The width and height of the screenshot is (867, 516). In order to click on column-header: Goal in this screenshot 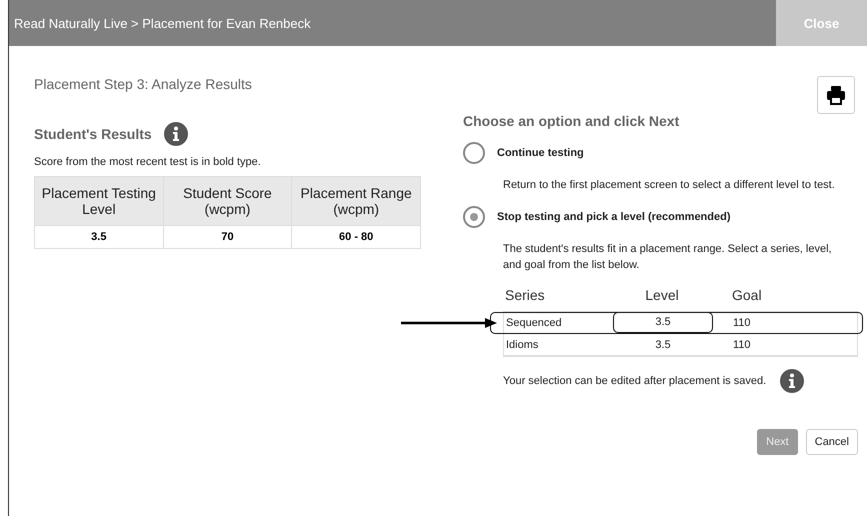, I will do `click(747, 295)`.